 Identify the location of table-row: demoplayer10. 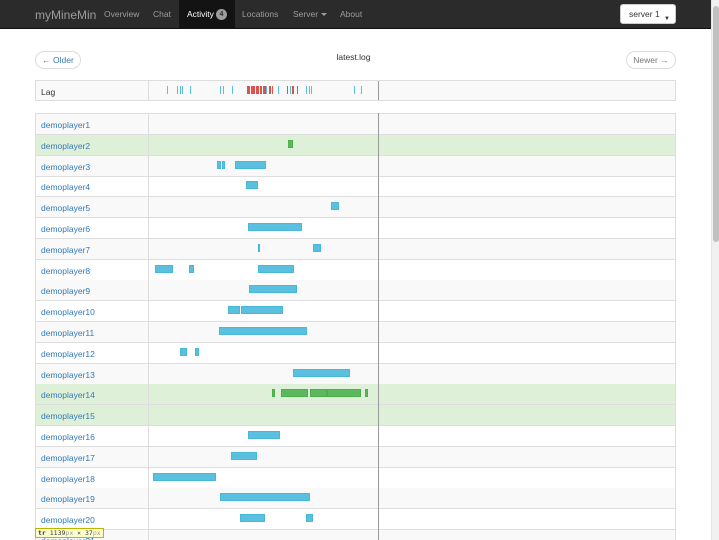
(355, 312).